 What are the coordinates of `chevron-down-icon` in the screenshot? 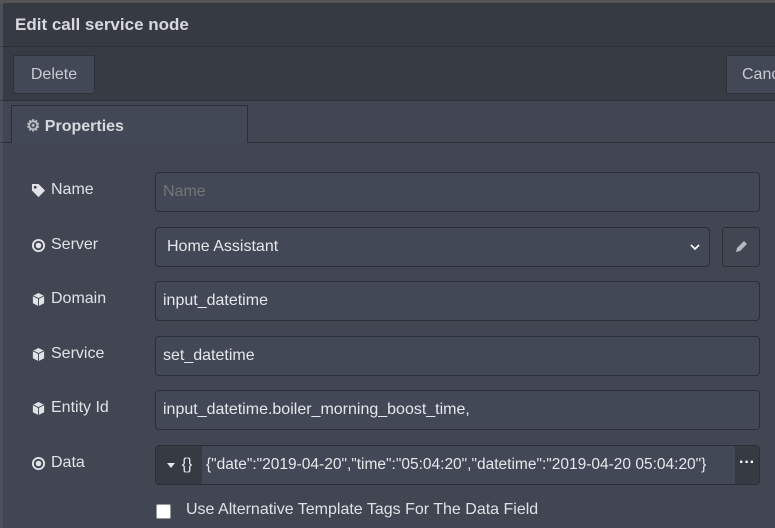 It's located at (695, 247).